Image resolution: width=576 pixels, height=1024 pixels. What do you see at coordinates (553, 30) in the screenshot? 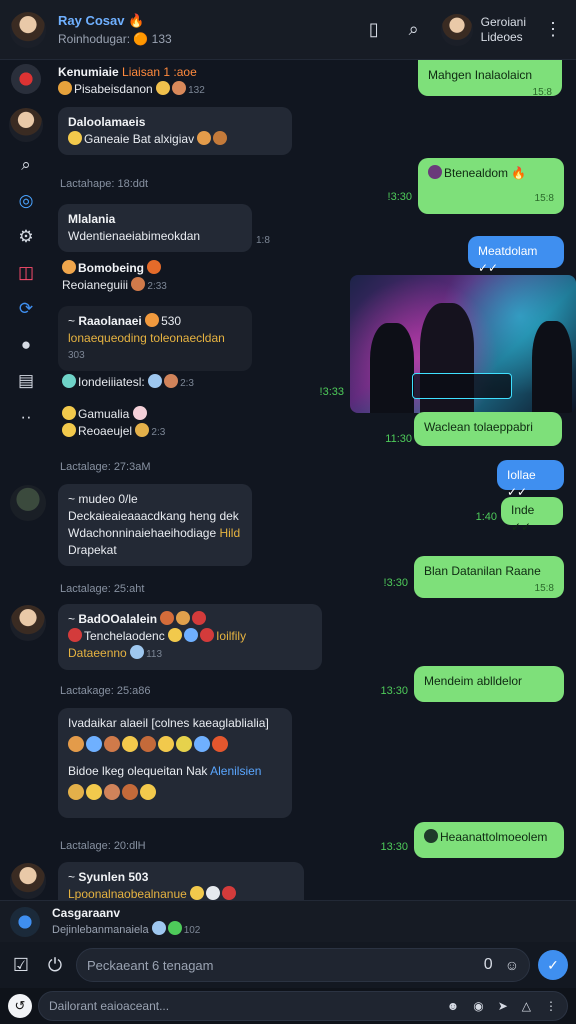
I see `more-menu-icon: ⋮` at bounding box center [553, 30].